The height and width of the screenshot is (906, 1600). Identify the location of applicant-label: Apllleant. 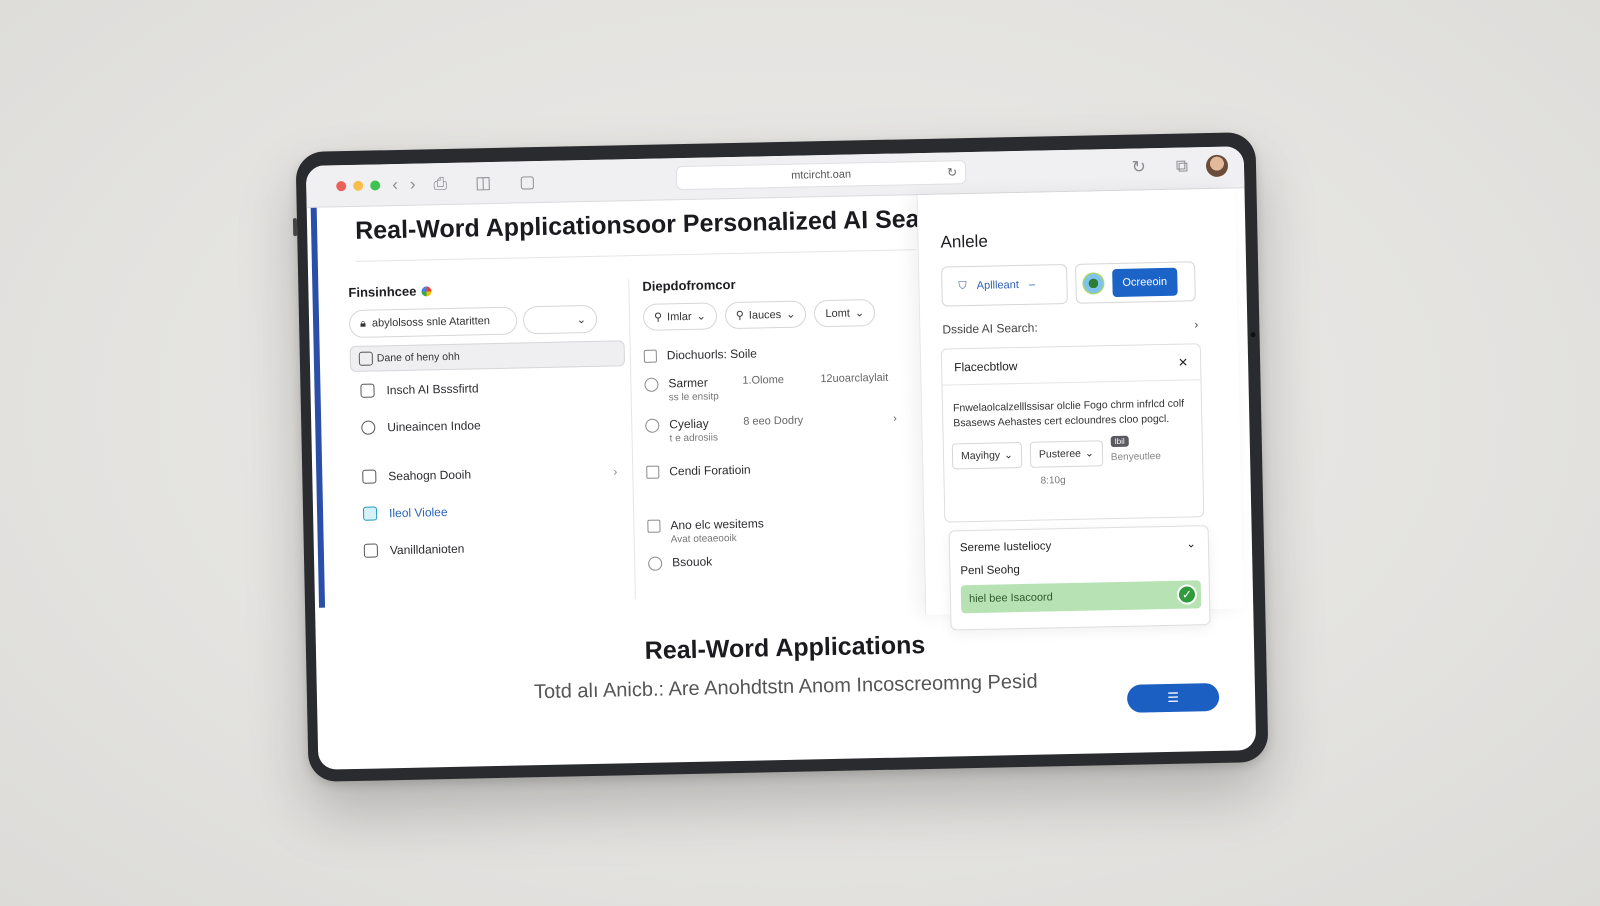
(998, 285).